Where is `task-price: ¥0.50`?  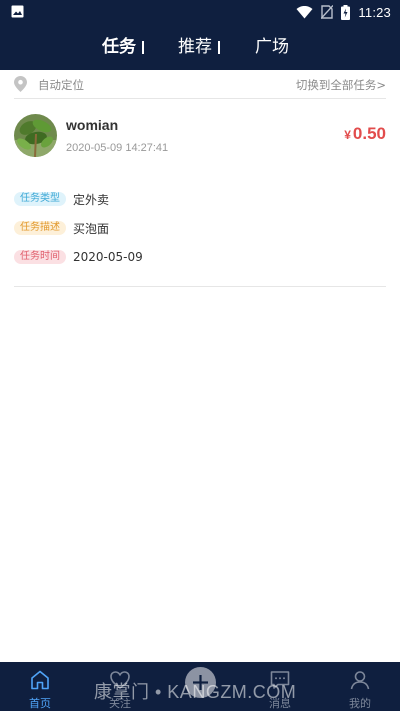 task-price: ¥0.50 is located at coordinates (365, 134).